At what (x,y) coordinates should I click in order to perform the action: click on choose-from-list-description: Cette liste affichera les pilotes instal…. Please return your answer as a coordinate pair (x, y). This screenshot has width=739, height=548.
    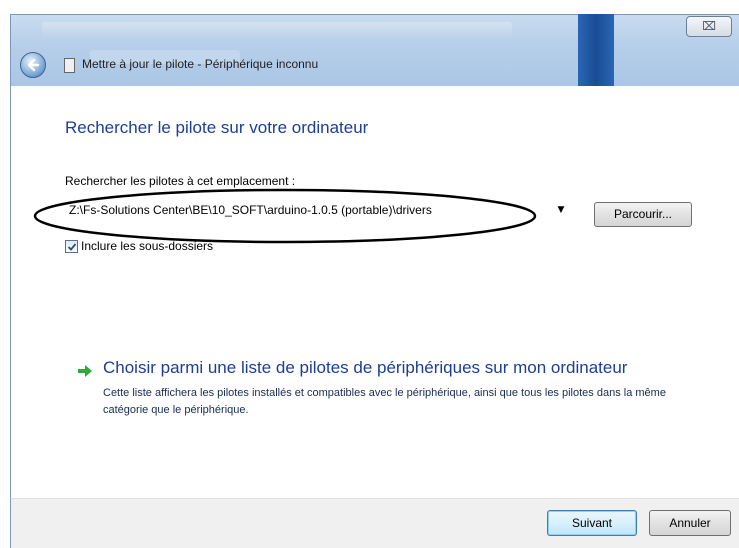
    Looking at the image, I should click on (384, 401).